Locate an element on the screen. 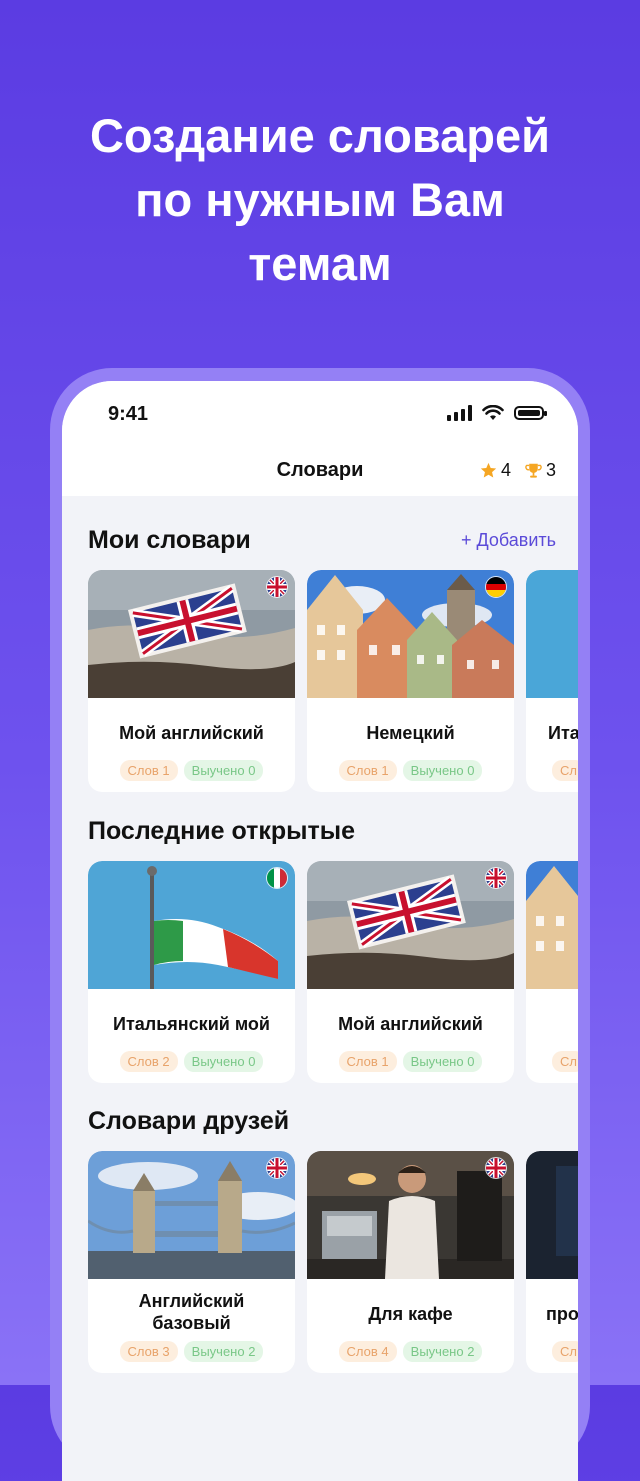 This screenshot has width=640, height=1481. germany-flag-icon is located at coordinates (496, 587).